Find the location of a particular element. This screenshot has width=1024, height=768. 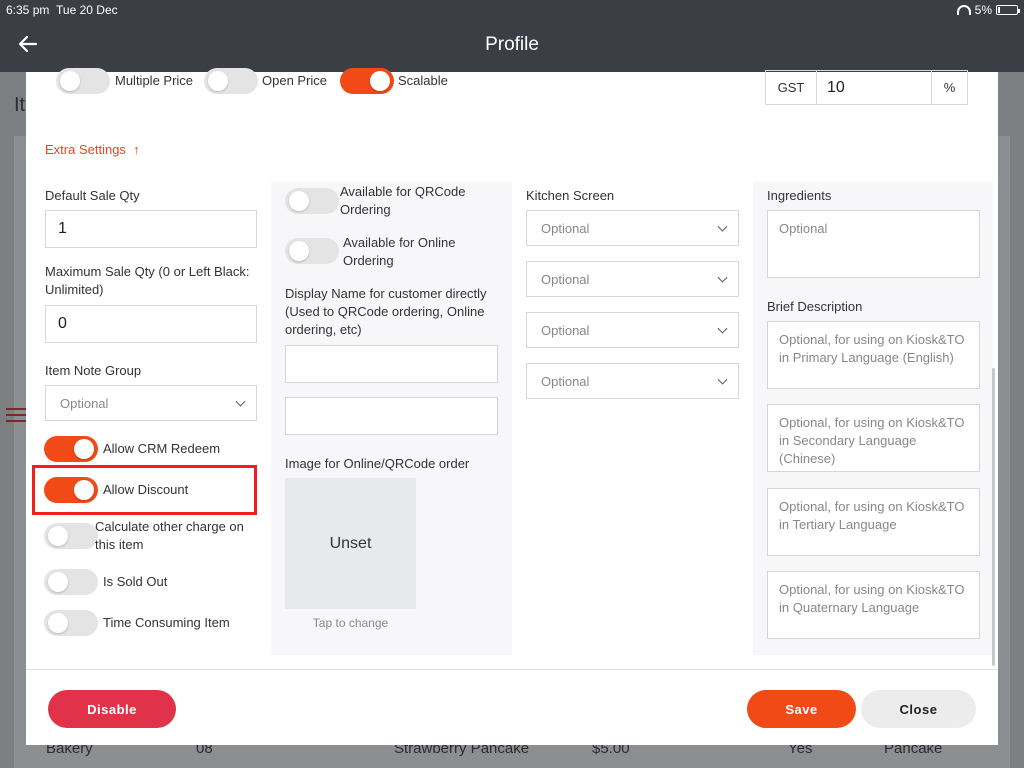

battery-icon is located at coordinates (1008, 10).